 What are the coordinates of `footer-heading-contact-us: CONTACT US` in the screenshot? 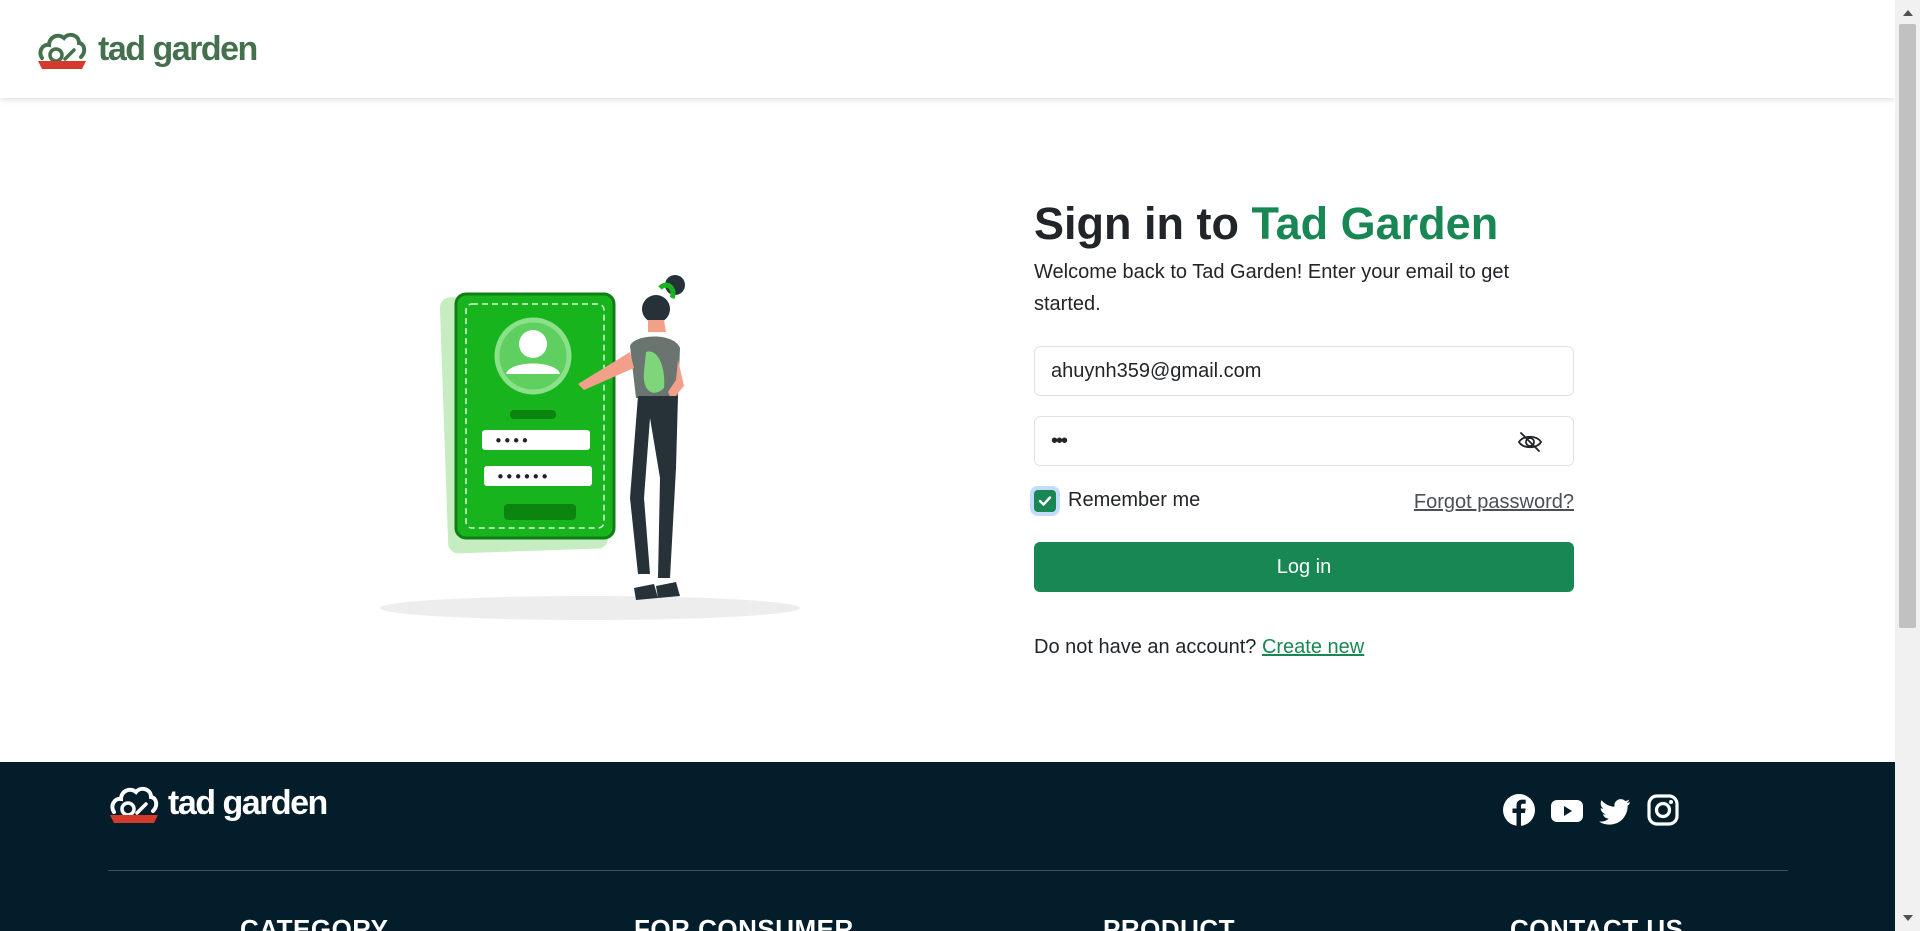 It's located at (1597, 922).